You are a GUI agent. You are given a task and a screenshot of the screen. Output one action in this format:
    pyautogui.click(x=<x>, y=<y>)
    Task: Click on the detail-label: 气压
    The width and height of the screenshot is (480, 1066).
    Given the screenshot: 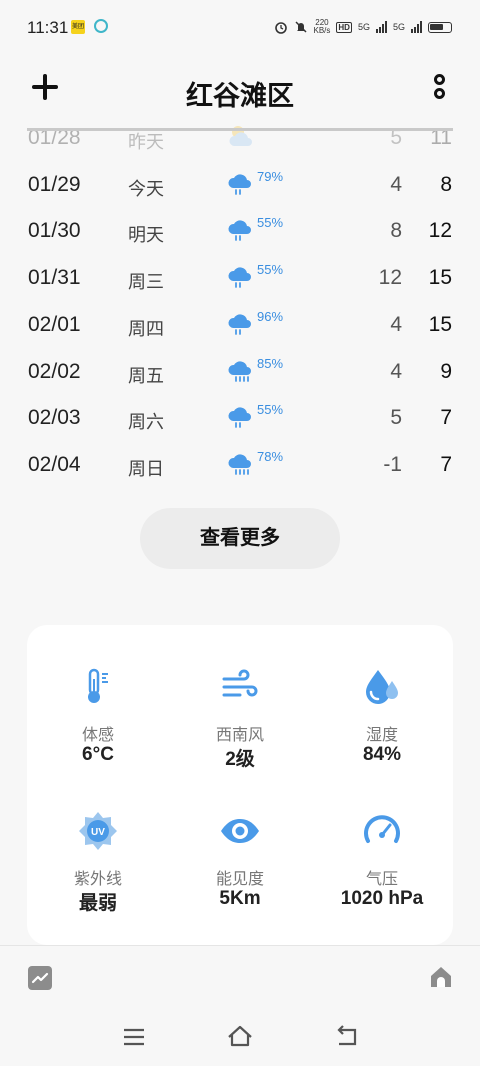 What is the action you would take?
    pyautogui.click(x=381, y=879)
    